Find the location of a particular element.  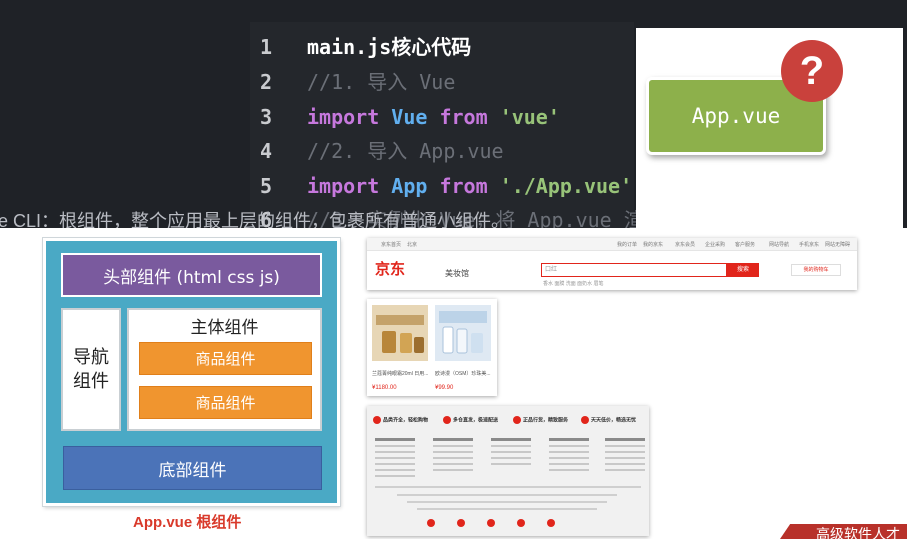

service-label: 正品行货，精致服务 is located at coordinates (546, 420).